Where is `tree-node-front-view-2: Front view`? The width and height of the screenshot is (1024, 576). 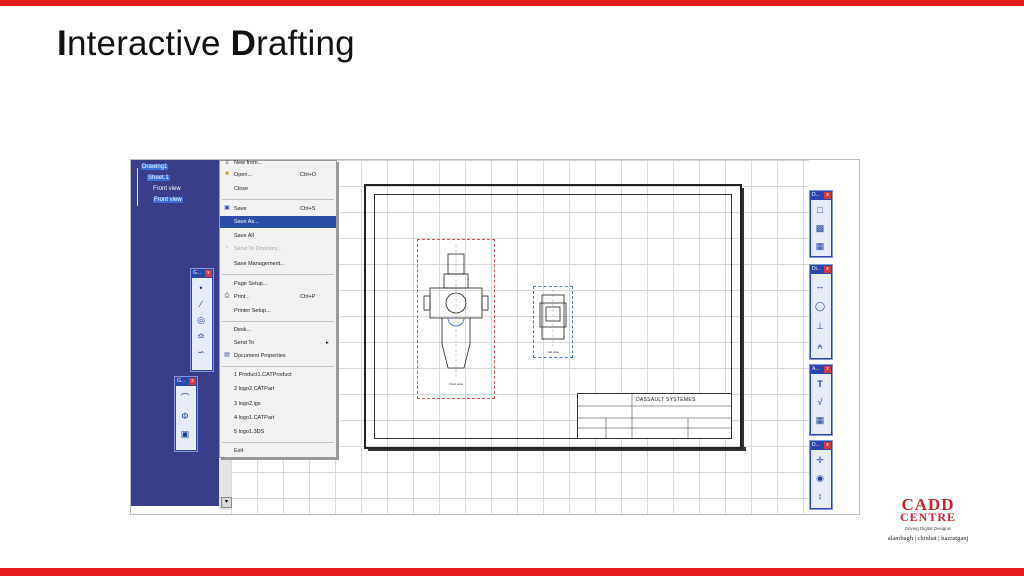 tree-node-front-view-2: Front view is located at coordinates (168, 200).